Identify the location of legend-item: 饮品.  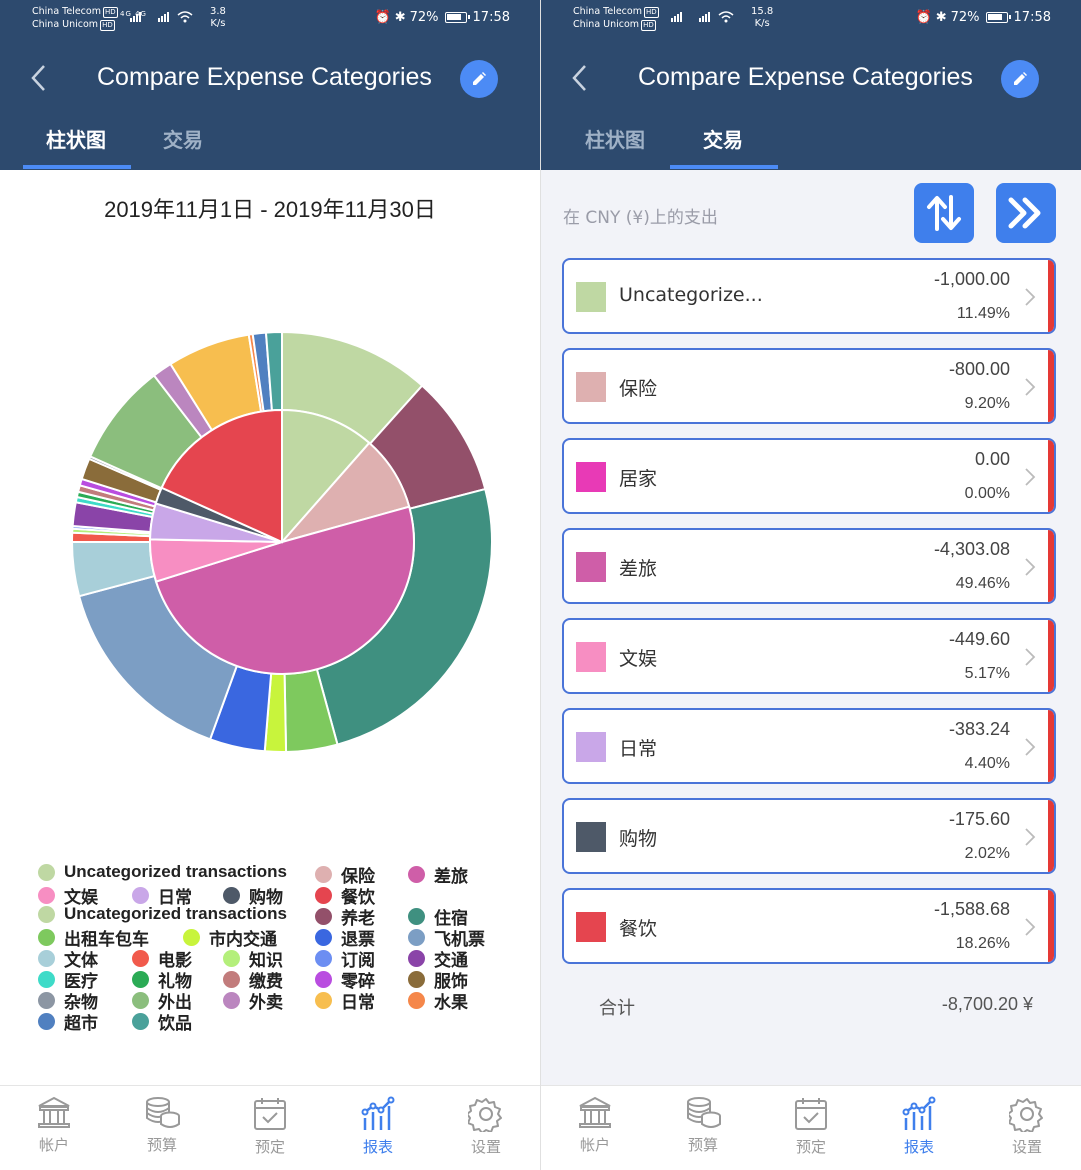
(162, 1021).